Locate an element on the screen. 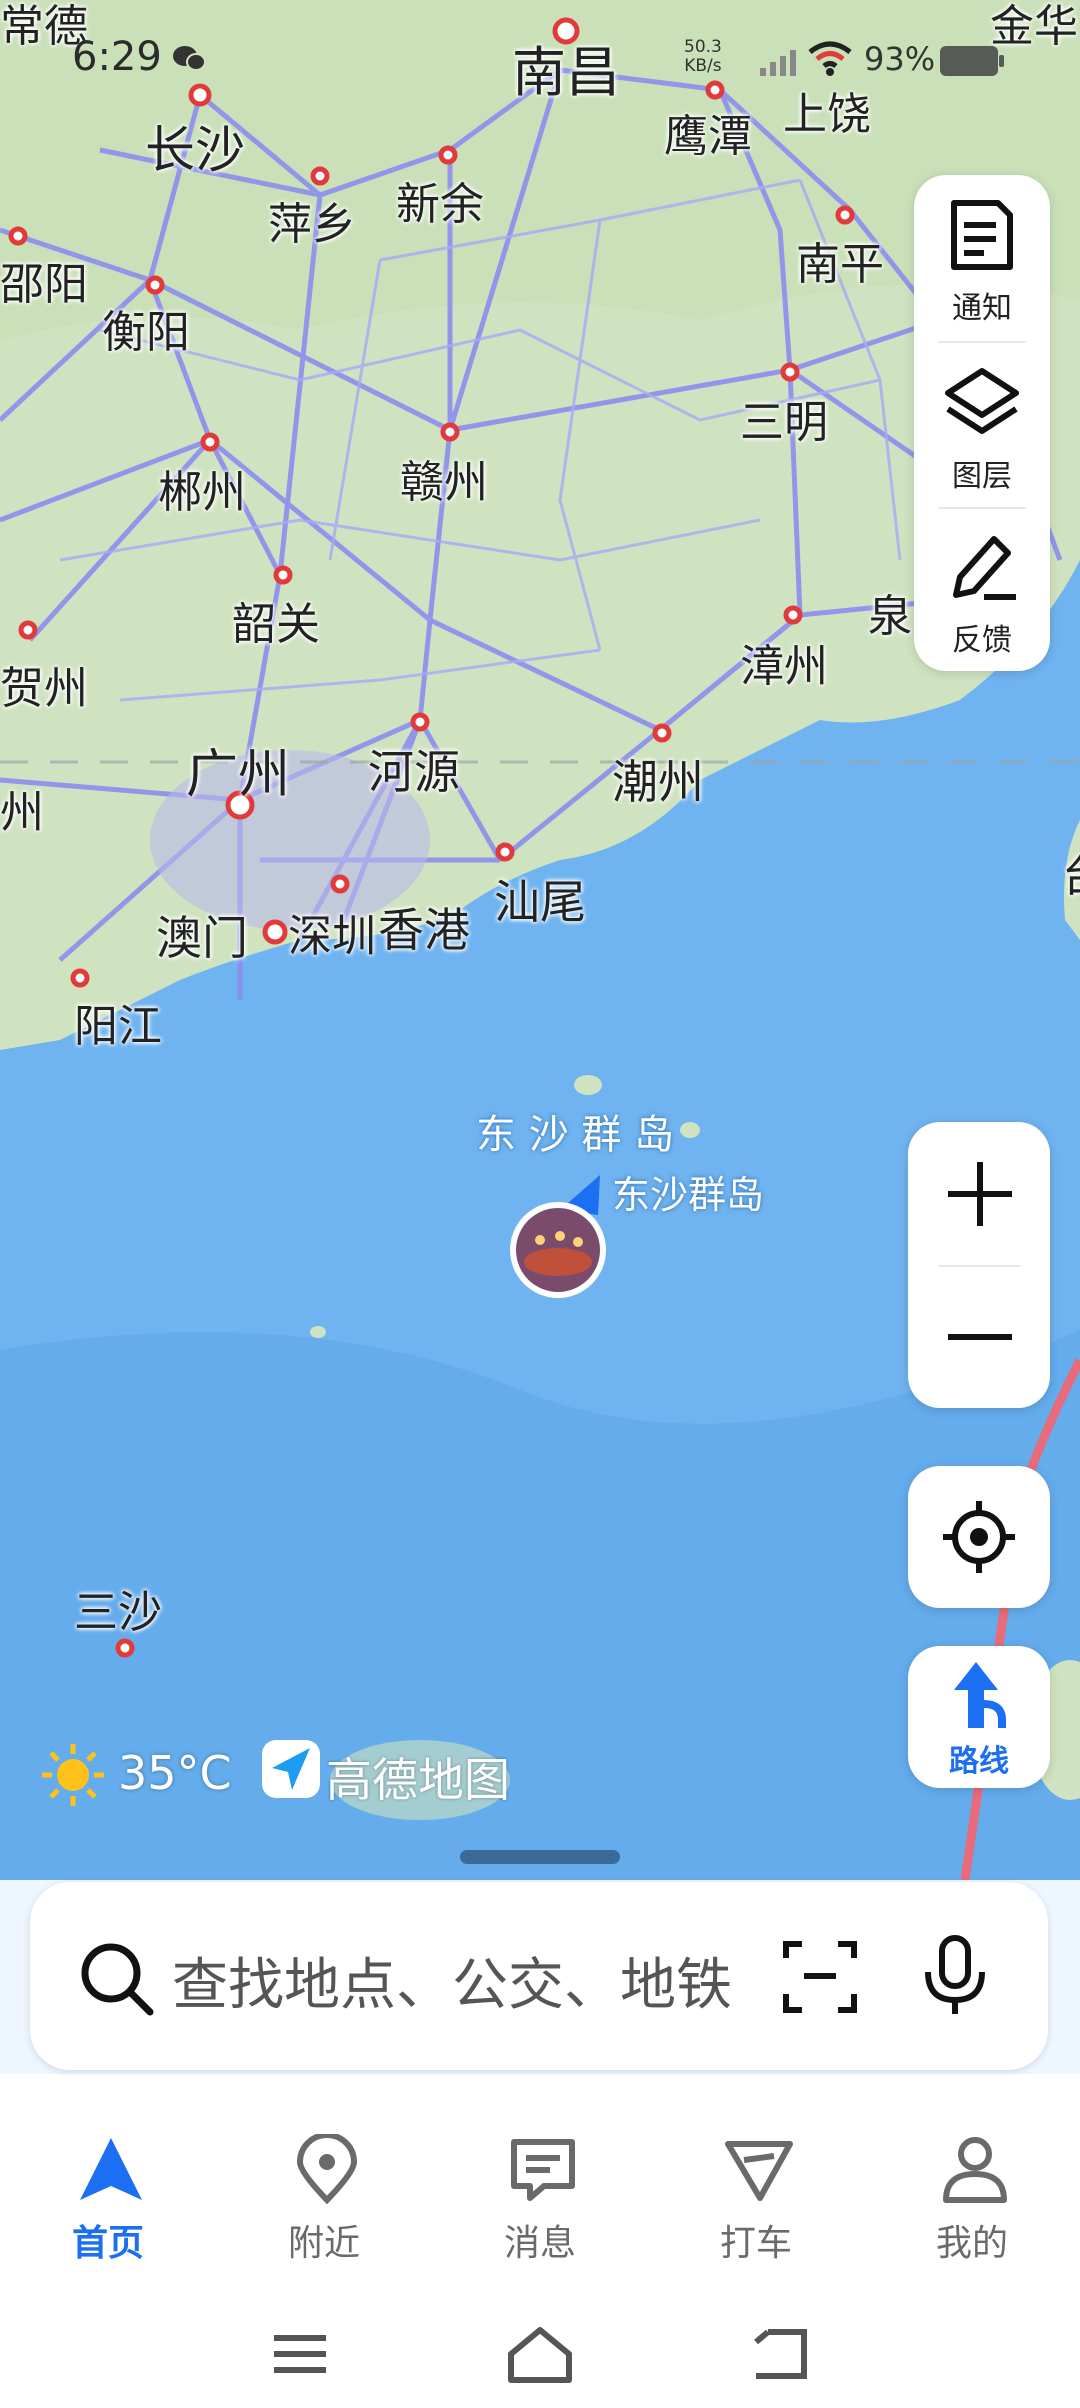 The image size is (1080, 2408). net-speed: 50.3 KB/s is located at coordinates (703, 56).